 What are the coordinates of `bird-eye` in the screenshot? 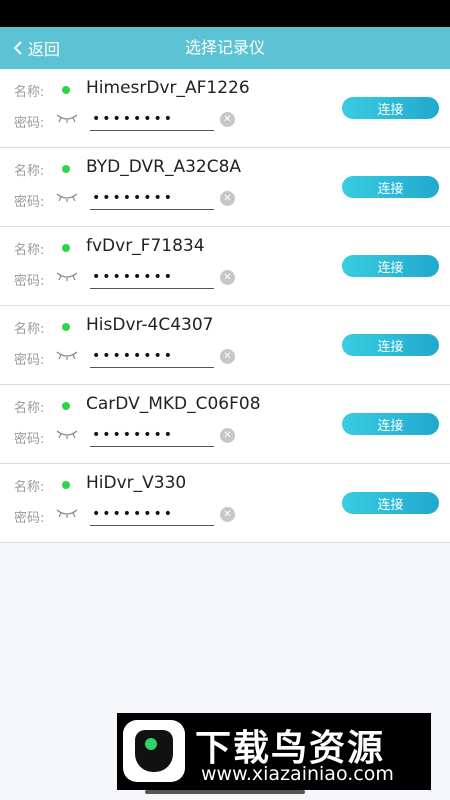 It's located at (151, 744).